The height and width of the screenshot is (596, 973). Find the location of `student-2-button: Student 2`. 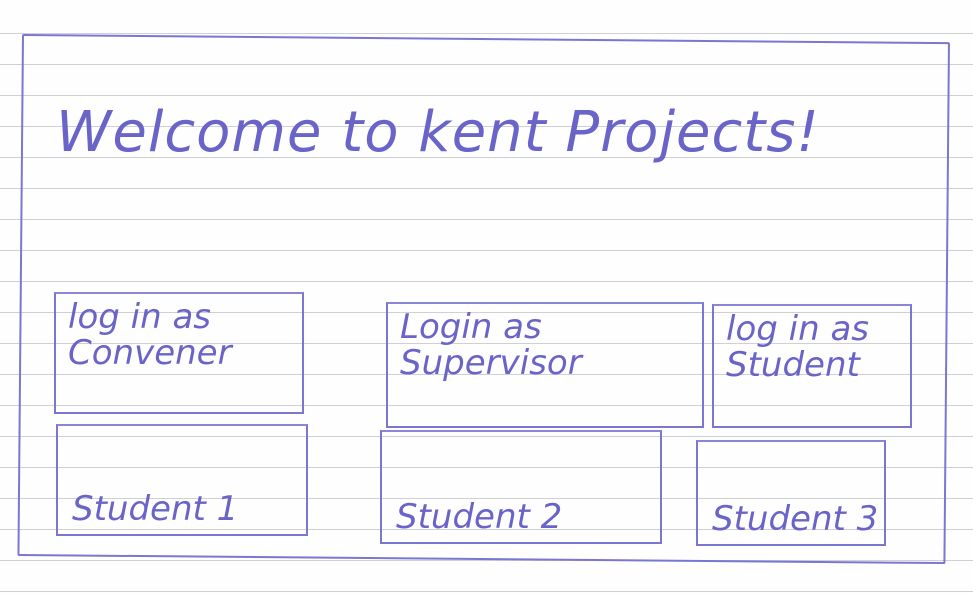

student-2-button: Student 2 is located at coordinates (521, 487).